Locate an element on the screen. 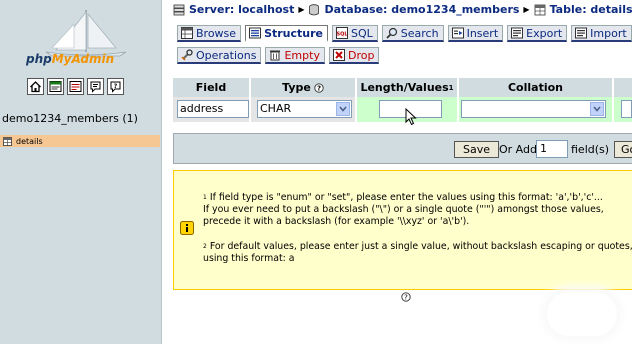 This screenshot has width=632, height=344. tab-drop: Drop is located at coordinates (354, 55).